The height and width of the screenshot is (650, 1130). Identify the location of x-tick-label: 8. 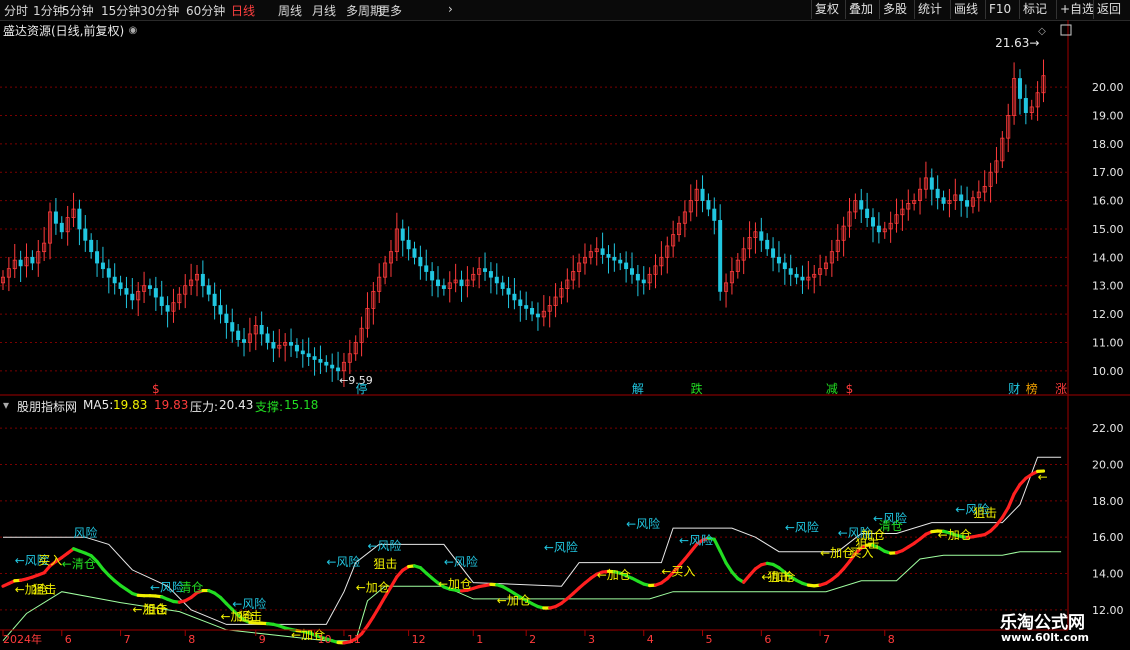
(891, 639).